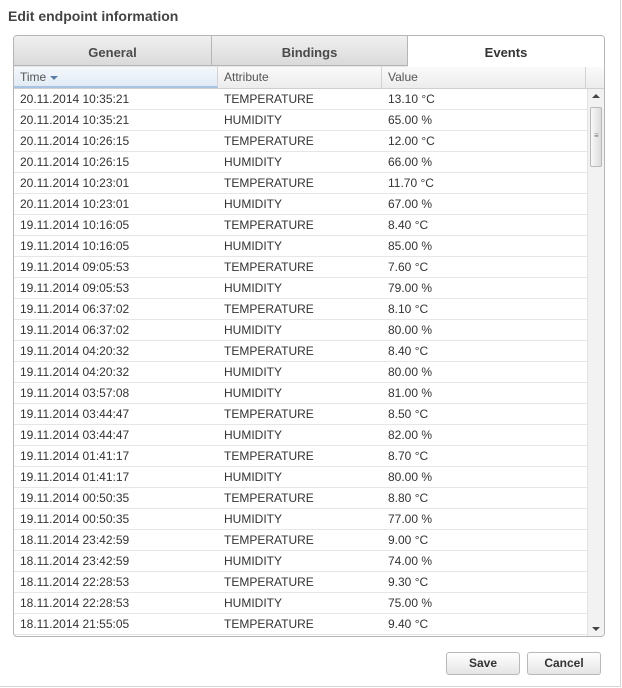 The image size is (622, 688). Describe the element at coordinates (410, 288) in the screenshot. I see `value-cell: 79.00 %` at that location.